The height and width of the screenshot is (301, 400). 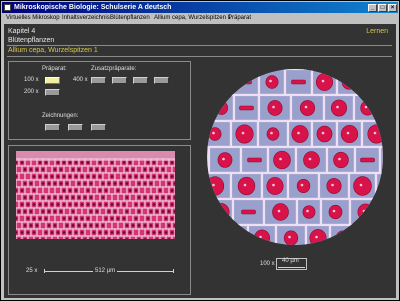 What do you see at coordinates (98, 80) in the screenshot?
I see `extra-slide-1-button` at bounding box center [98, 80].